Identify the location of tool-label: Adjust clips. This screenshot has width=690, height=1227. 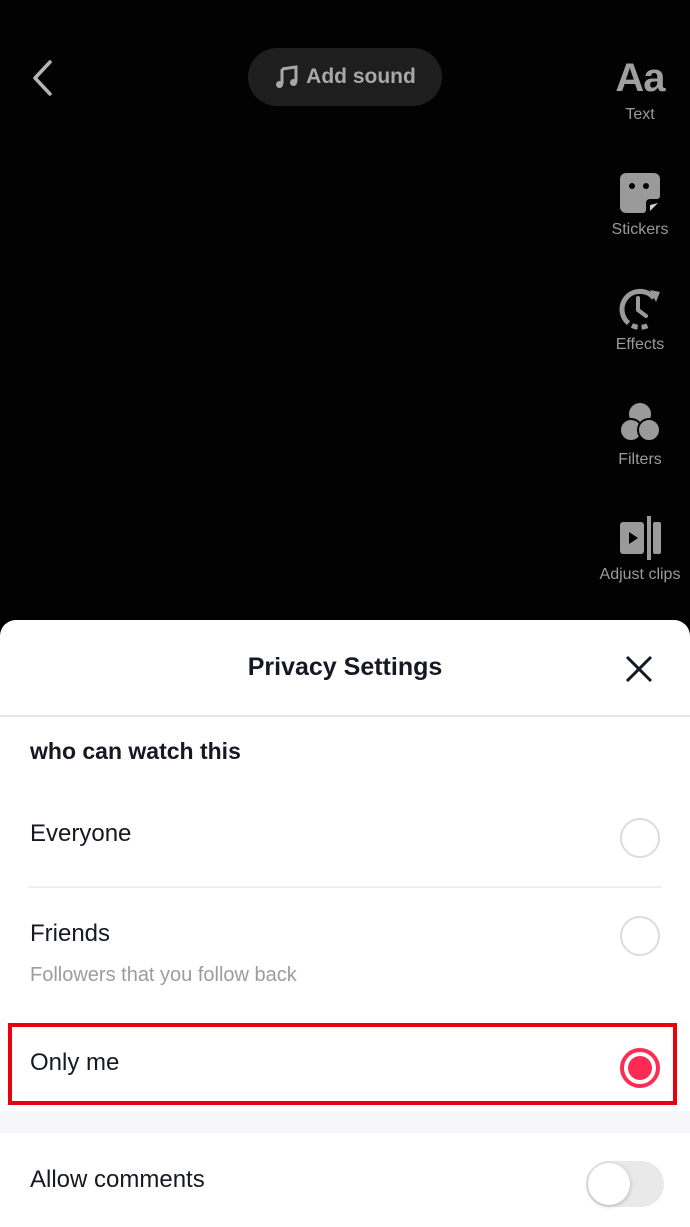
(640, 574).